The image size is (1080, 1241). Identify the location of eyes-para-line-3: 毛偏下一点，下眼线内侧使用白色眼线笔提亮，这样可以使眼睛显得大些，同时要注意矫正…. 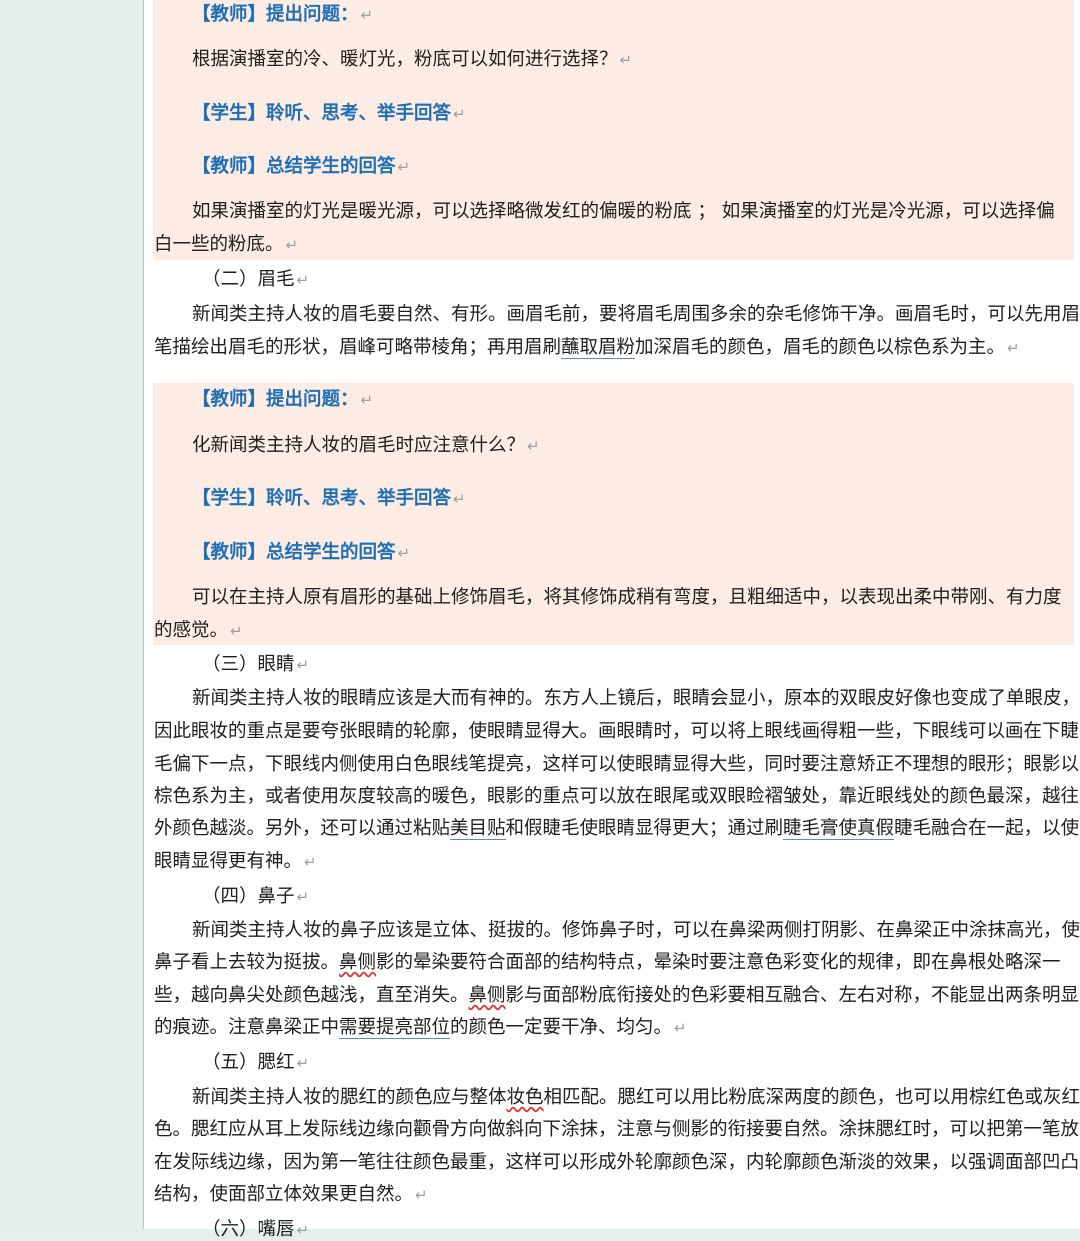
(616, 765).